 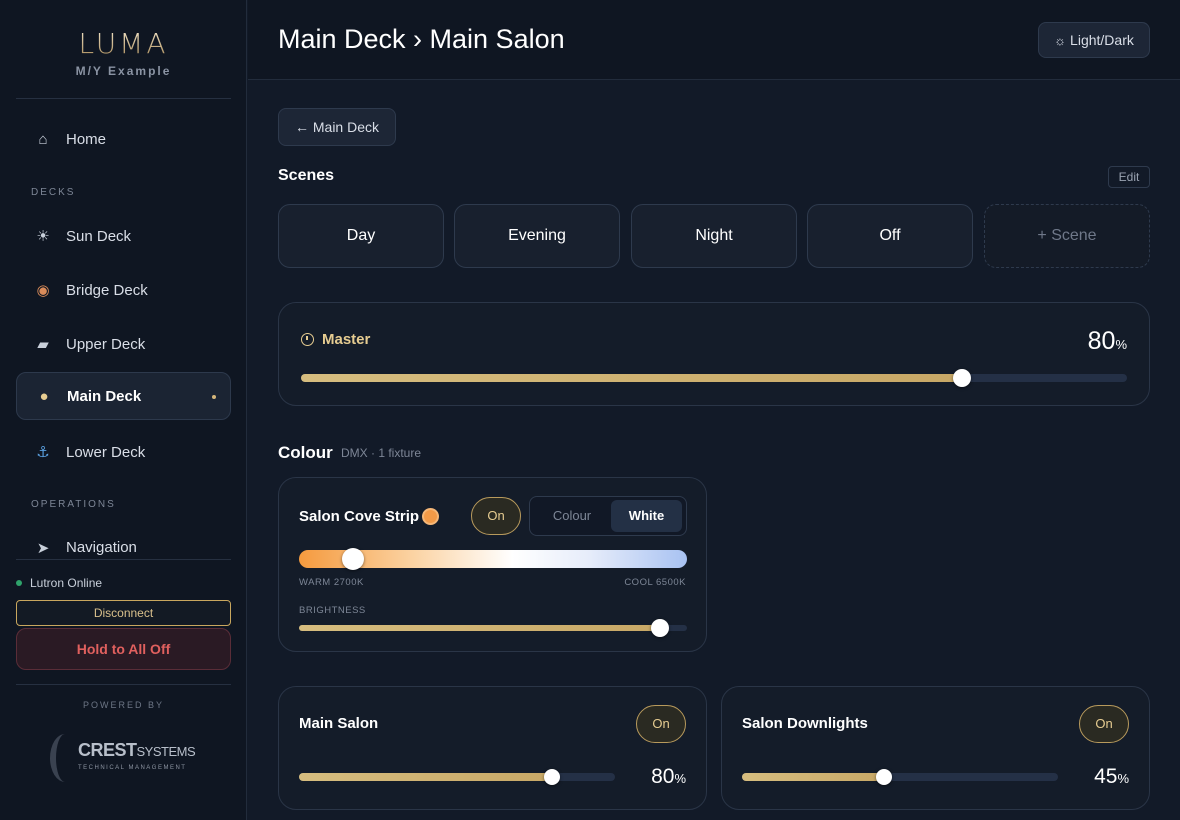 What do you see at coordinates (107, 290) in the screenshot?
I see `sidebar-item-label: Bridge Deck` at bounding box center [107, 290].